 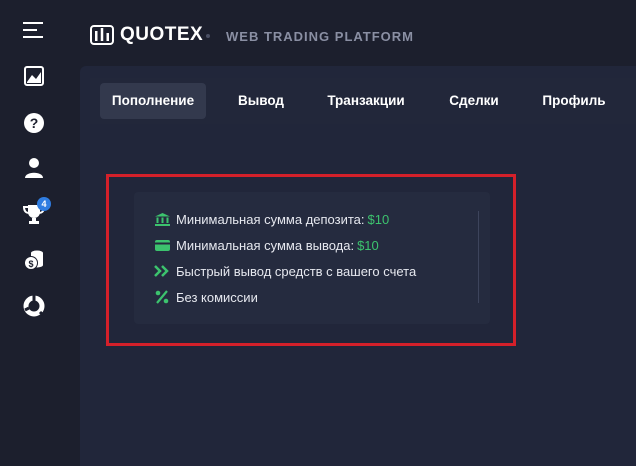 What do you see at coordinates (574, 101) in the screenshot?
I see `tab-profile: Профиль` at bounding box center [574, 101].